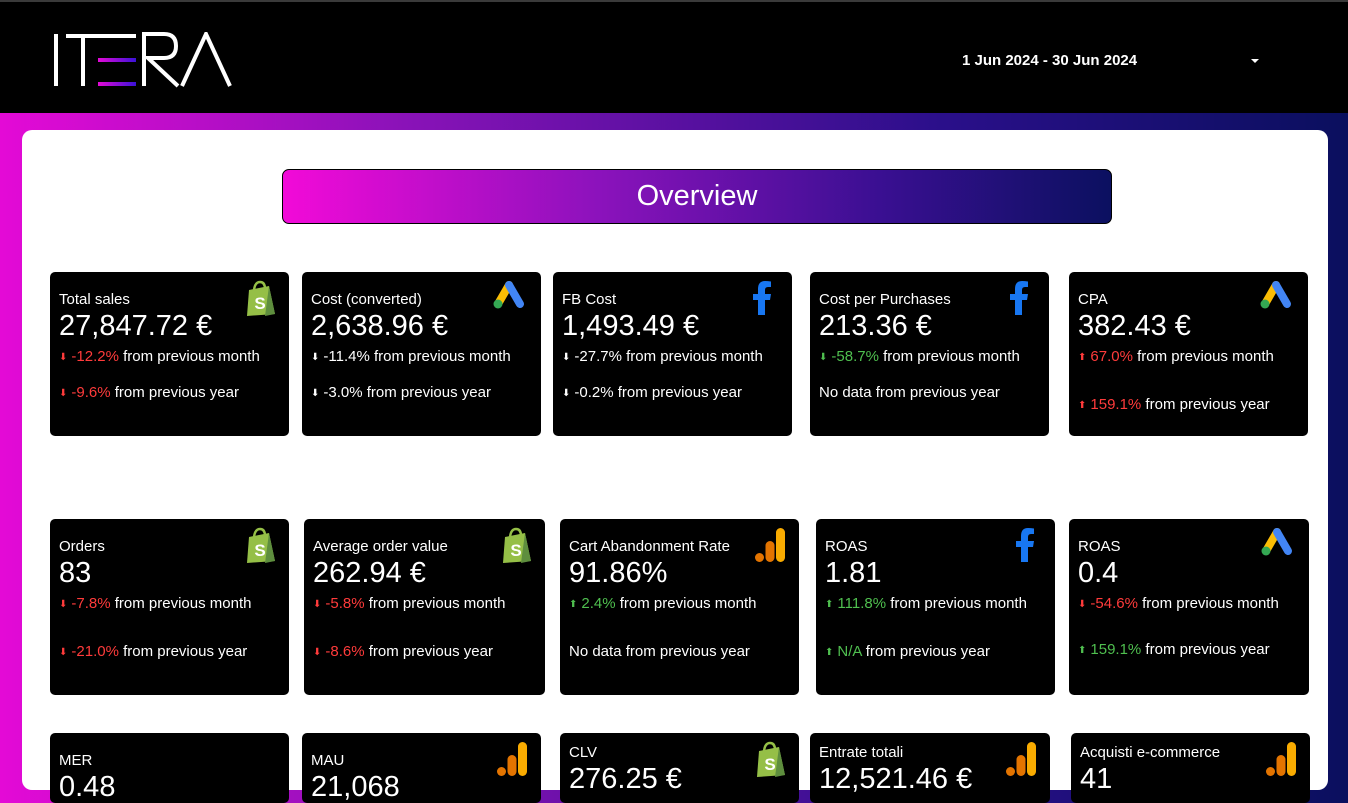 Image resolution: width=1348 pixels, height=803 pixels. I want to click on change-percent: -58.7%, so click(855, 356).